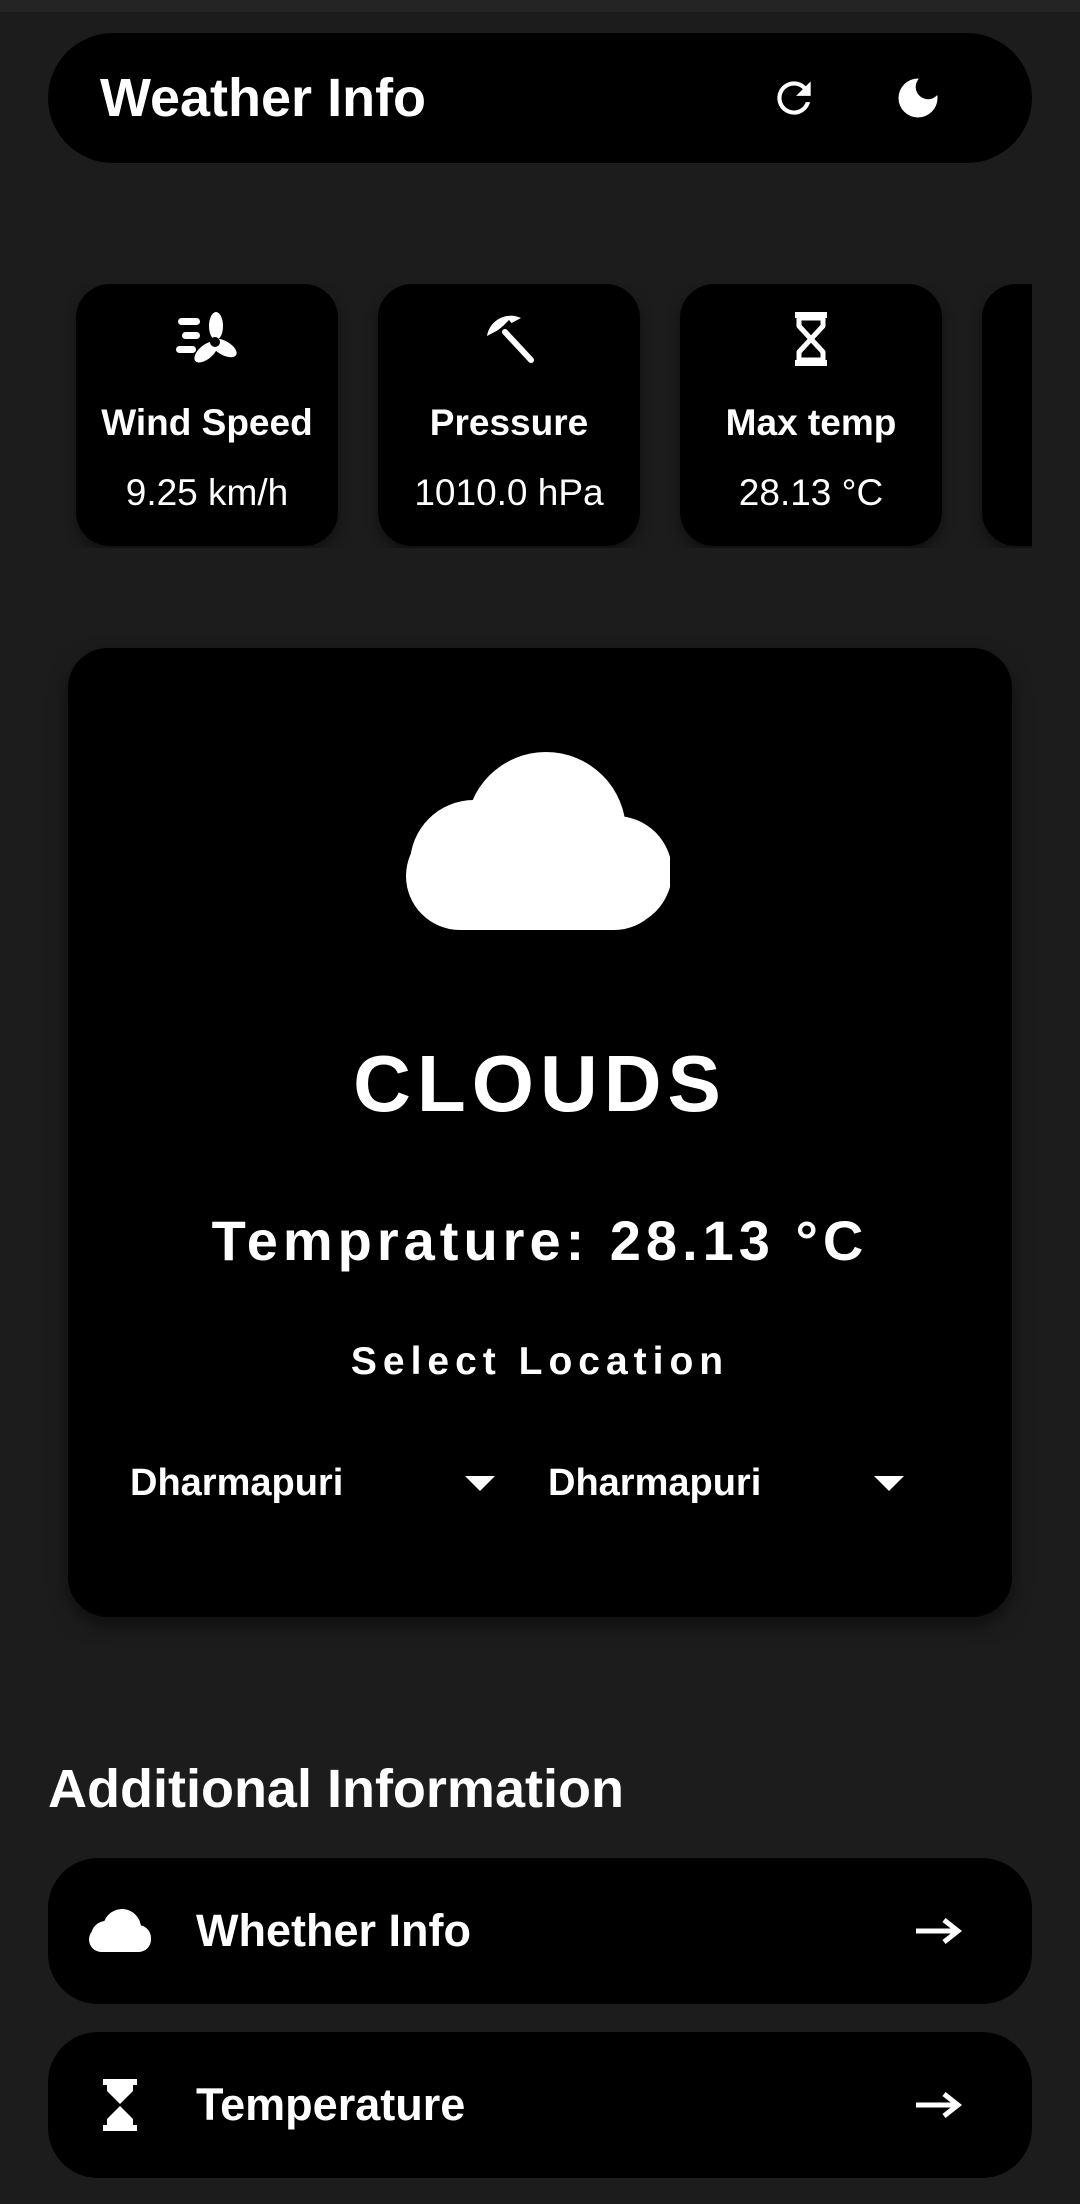  What do you see at coordinates (333, 1930) in the screenshot?
I see `row-label: Whether Info` at bounding box center [333, 1930].